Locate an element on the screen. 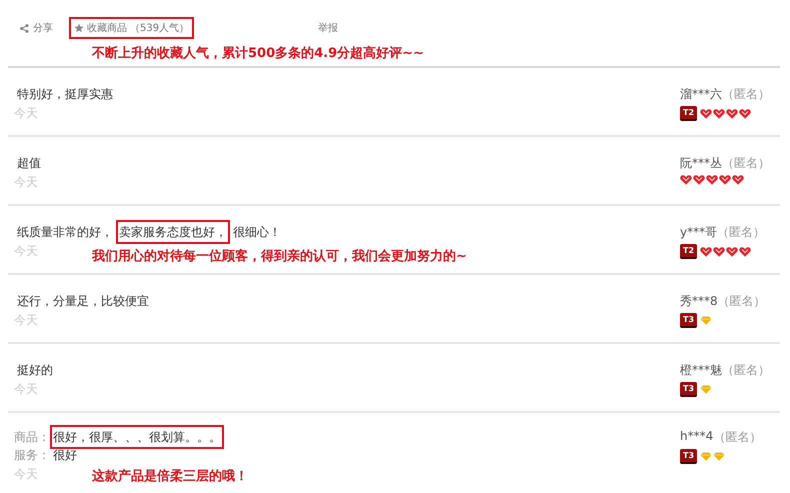  field-label: 商品： is located at coordinates (32, 437).